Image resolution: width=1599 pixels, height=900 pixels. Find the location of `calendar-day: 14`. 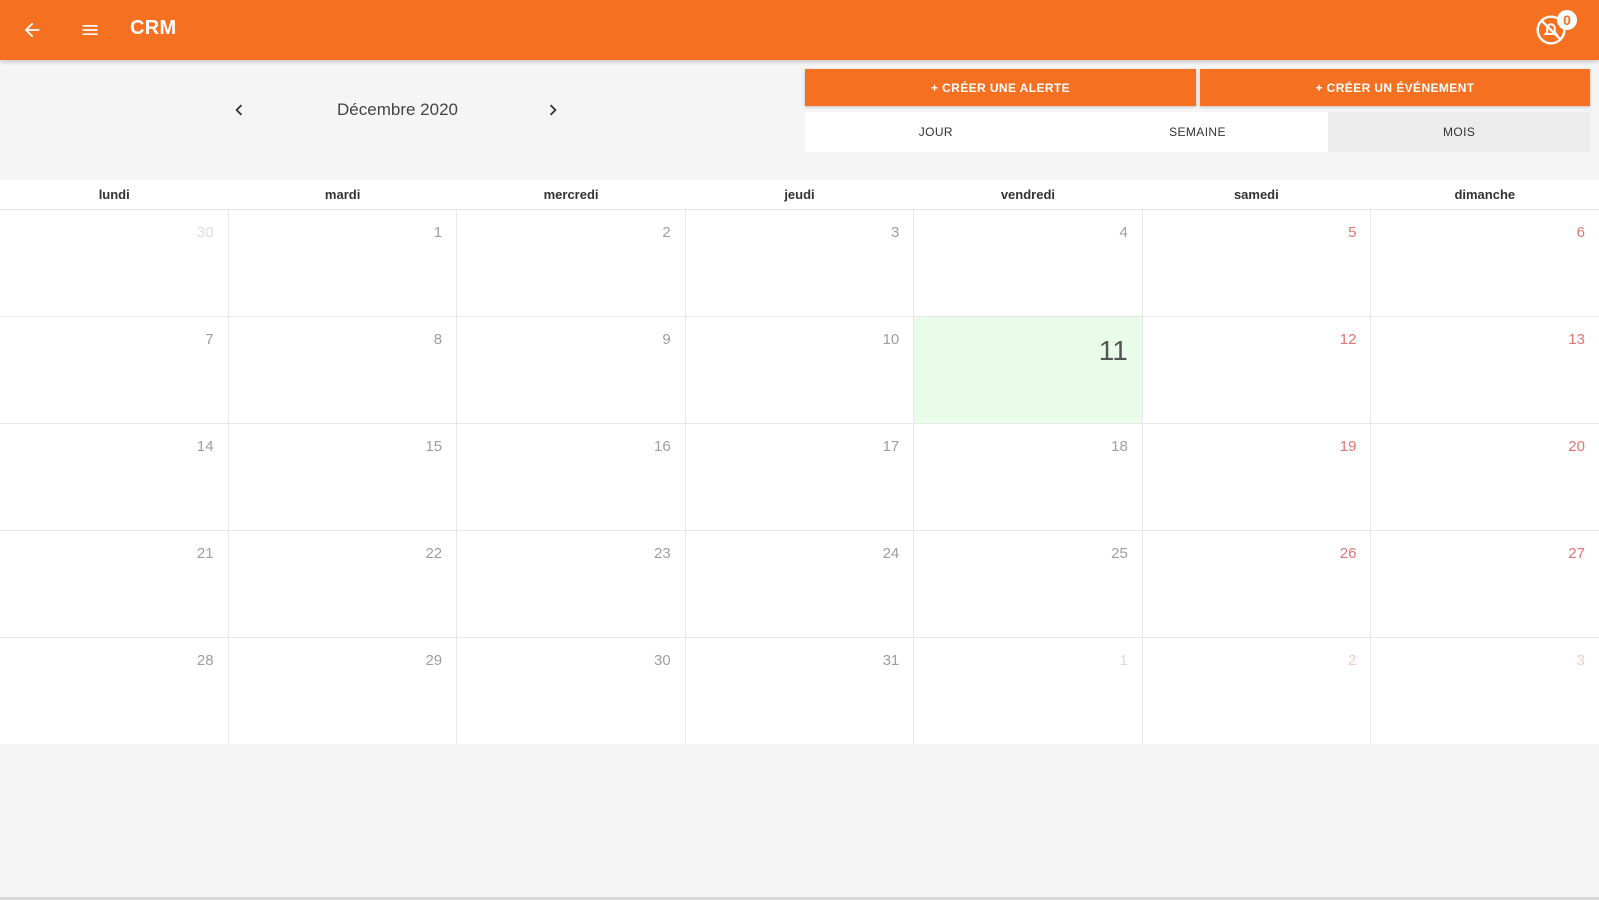

calendar-day: 14 is located at coordinates (114, 477).